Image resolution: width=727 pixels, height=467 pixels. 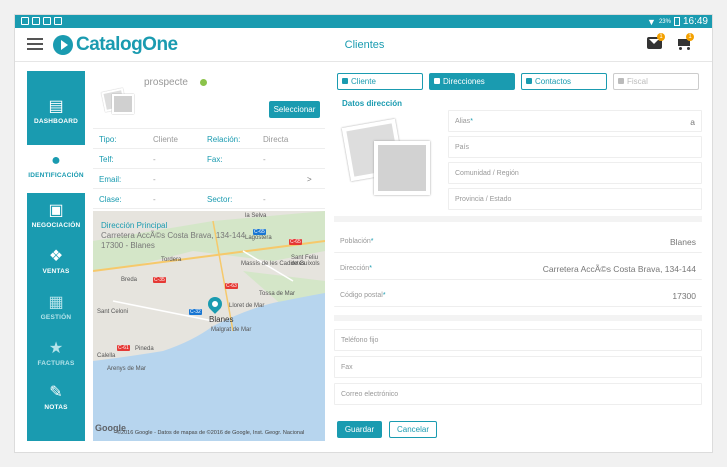 I want to click on poblacion-field: Población* Blanes, so click(x=518, y=242).